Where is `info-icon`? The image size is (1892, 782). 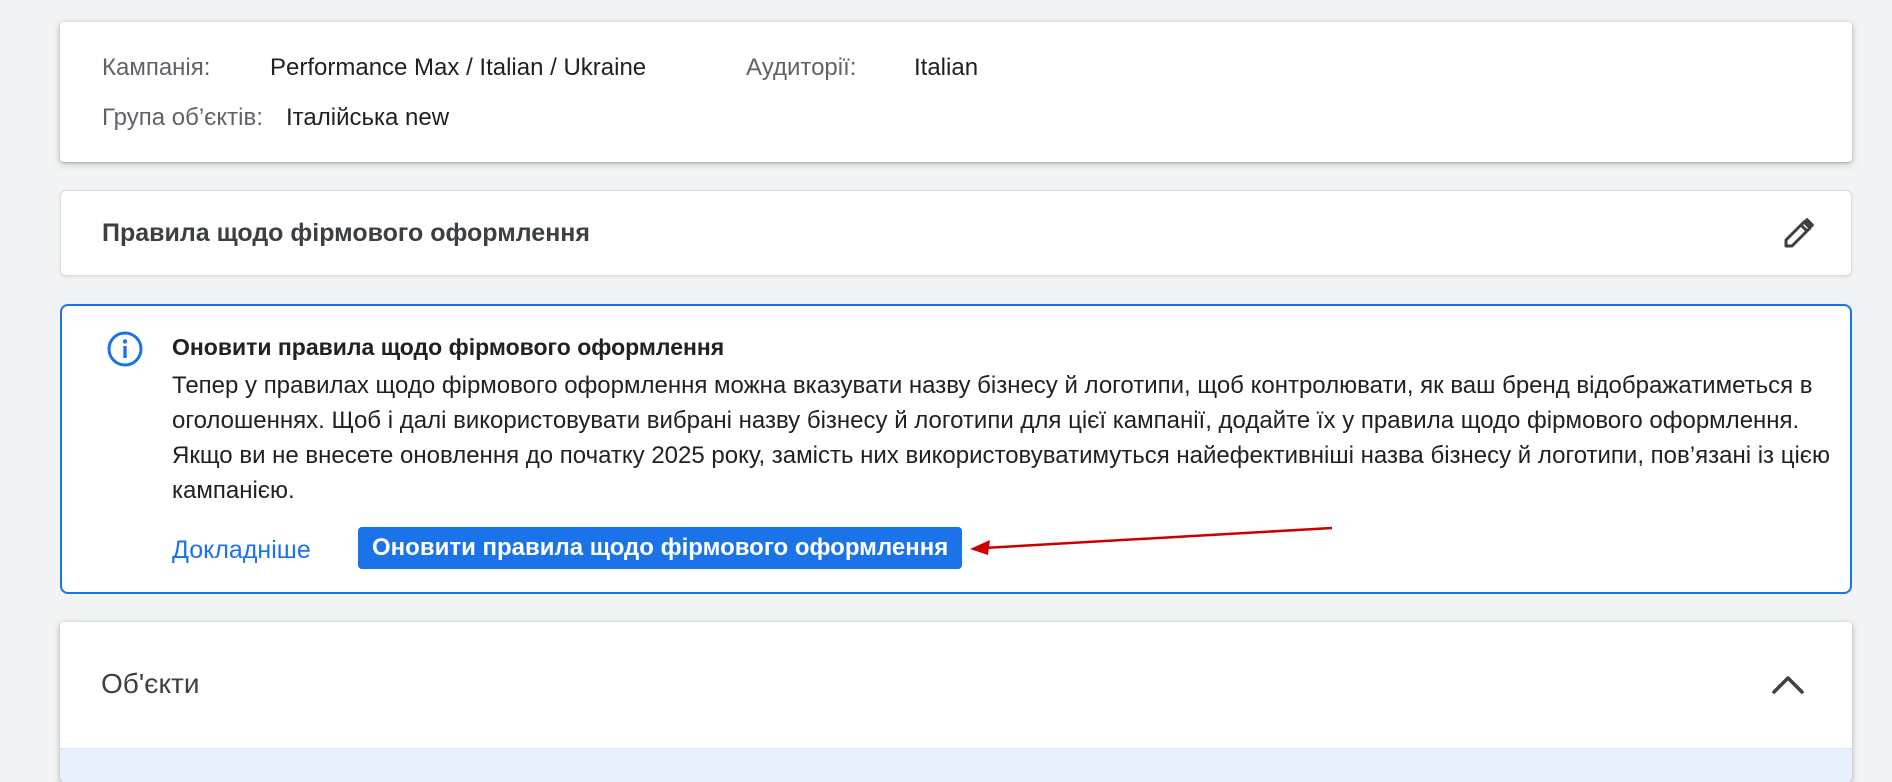
info-icon is located at coordinates (125, 349).